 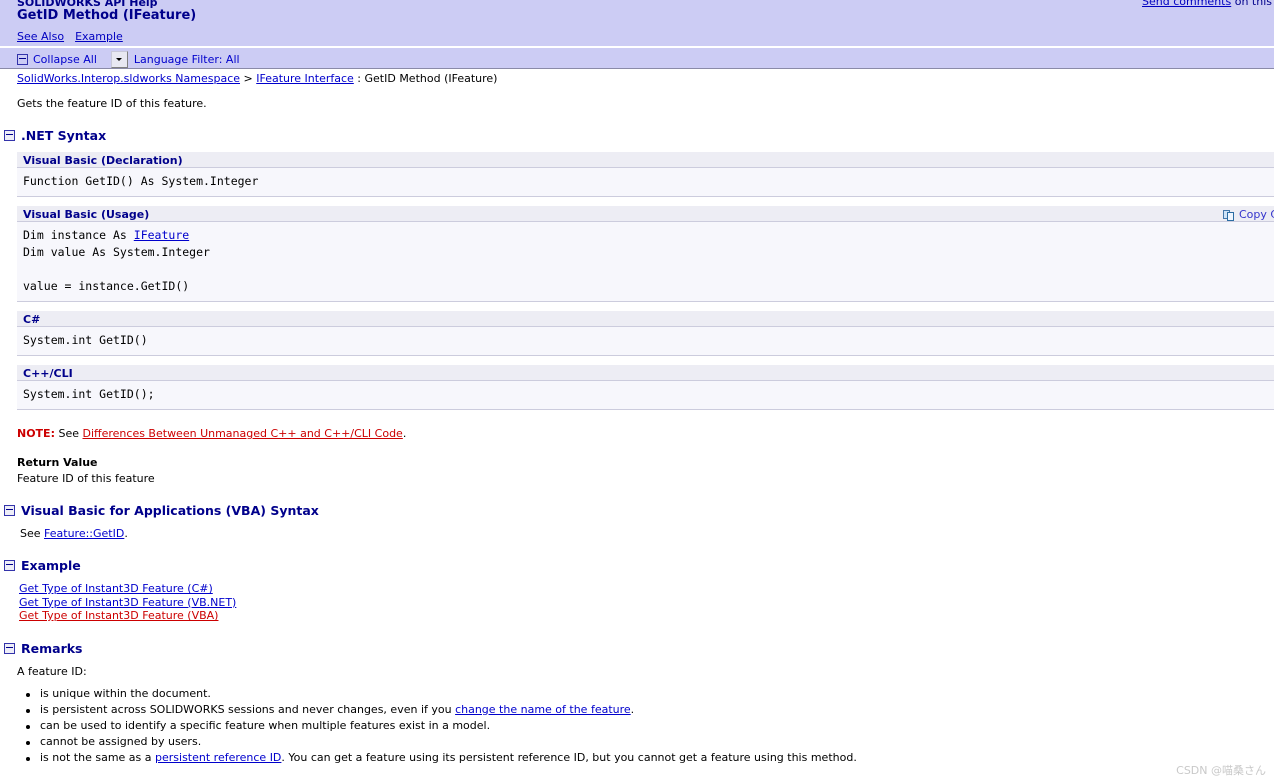 I want to click on toolbar: Collapse All Language Filter: All, so click(x=637, y=57).